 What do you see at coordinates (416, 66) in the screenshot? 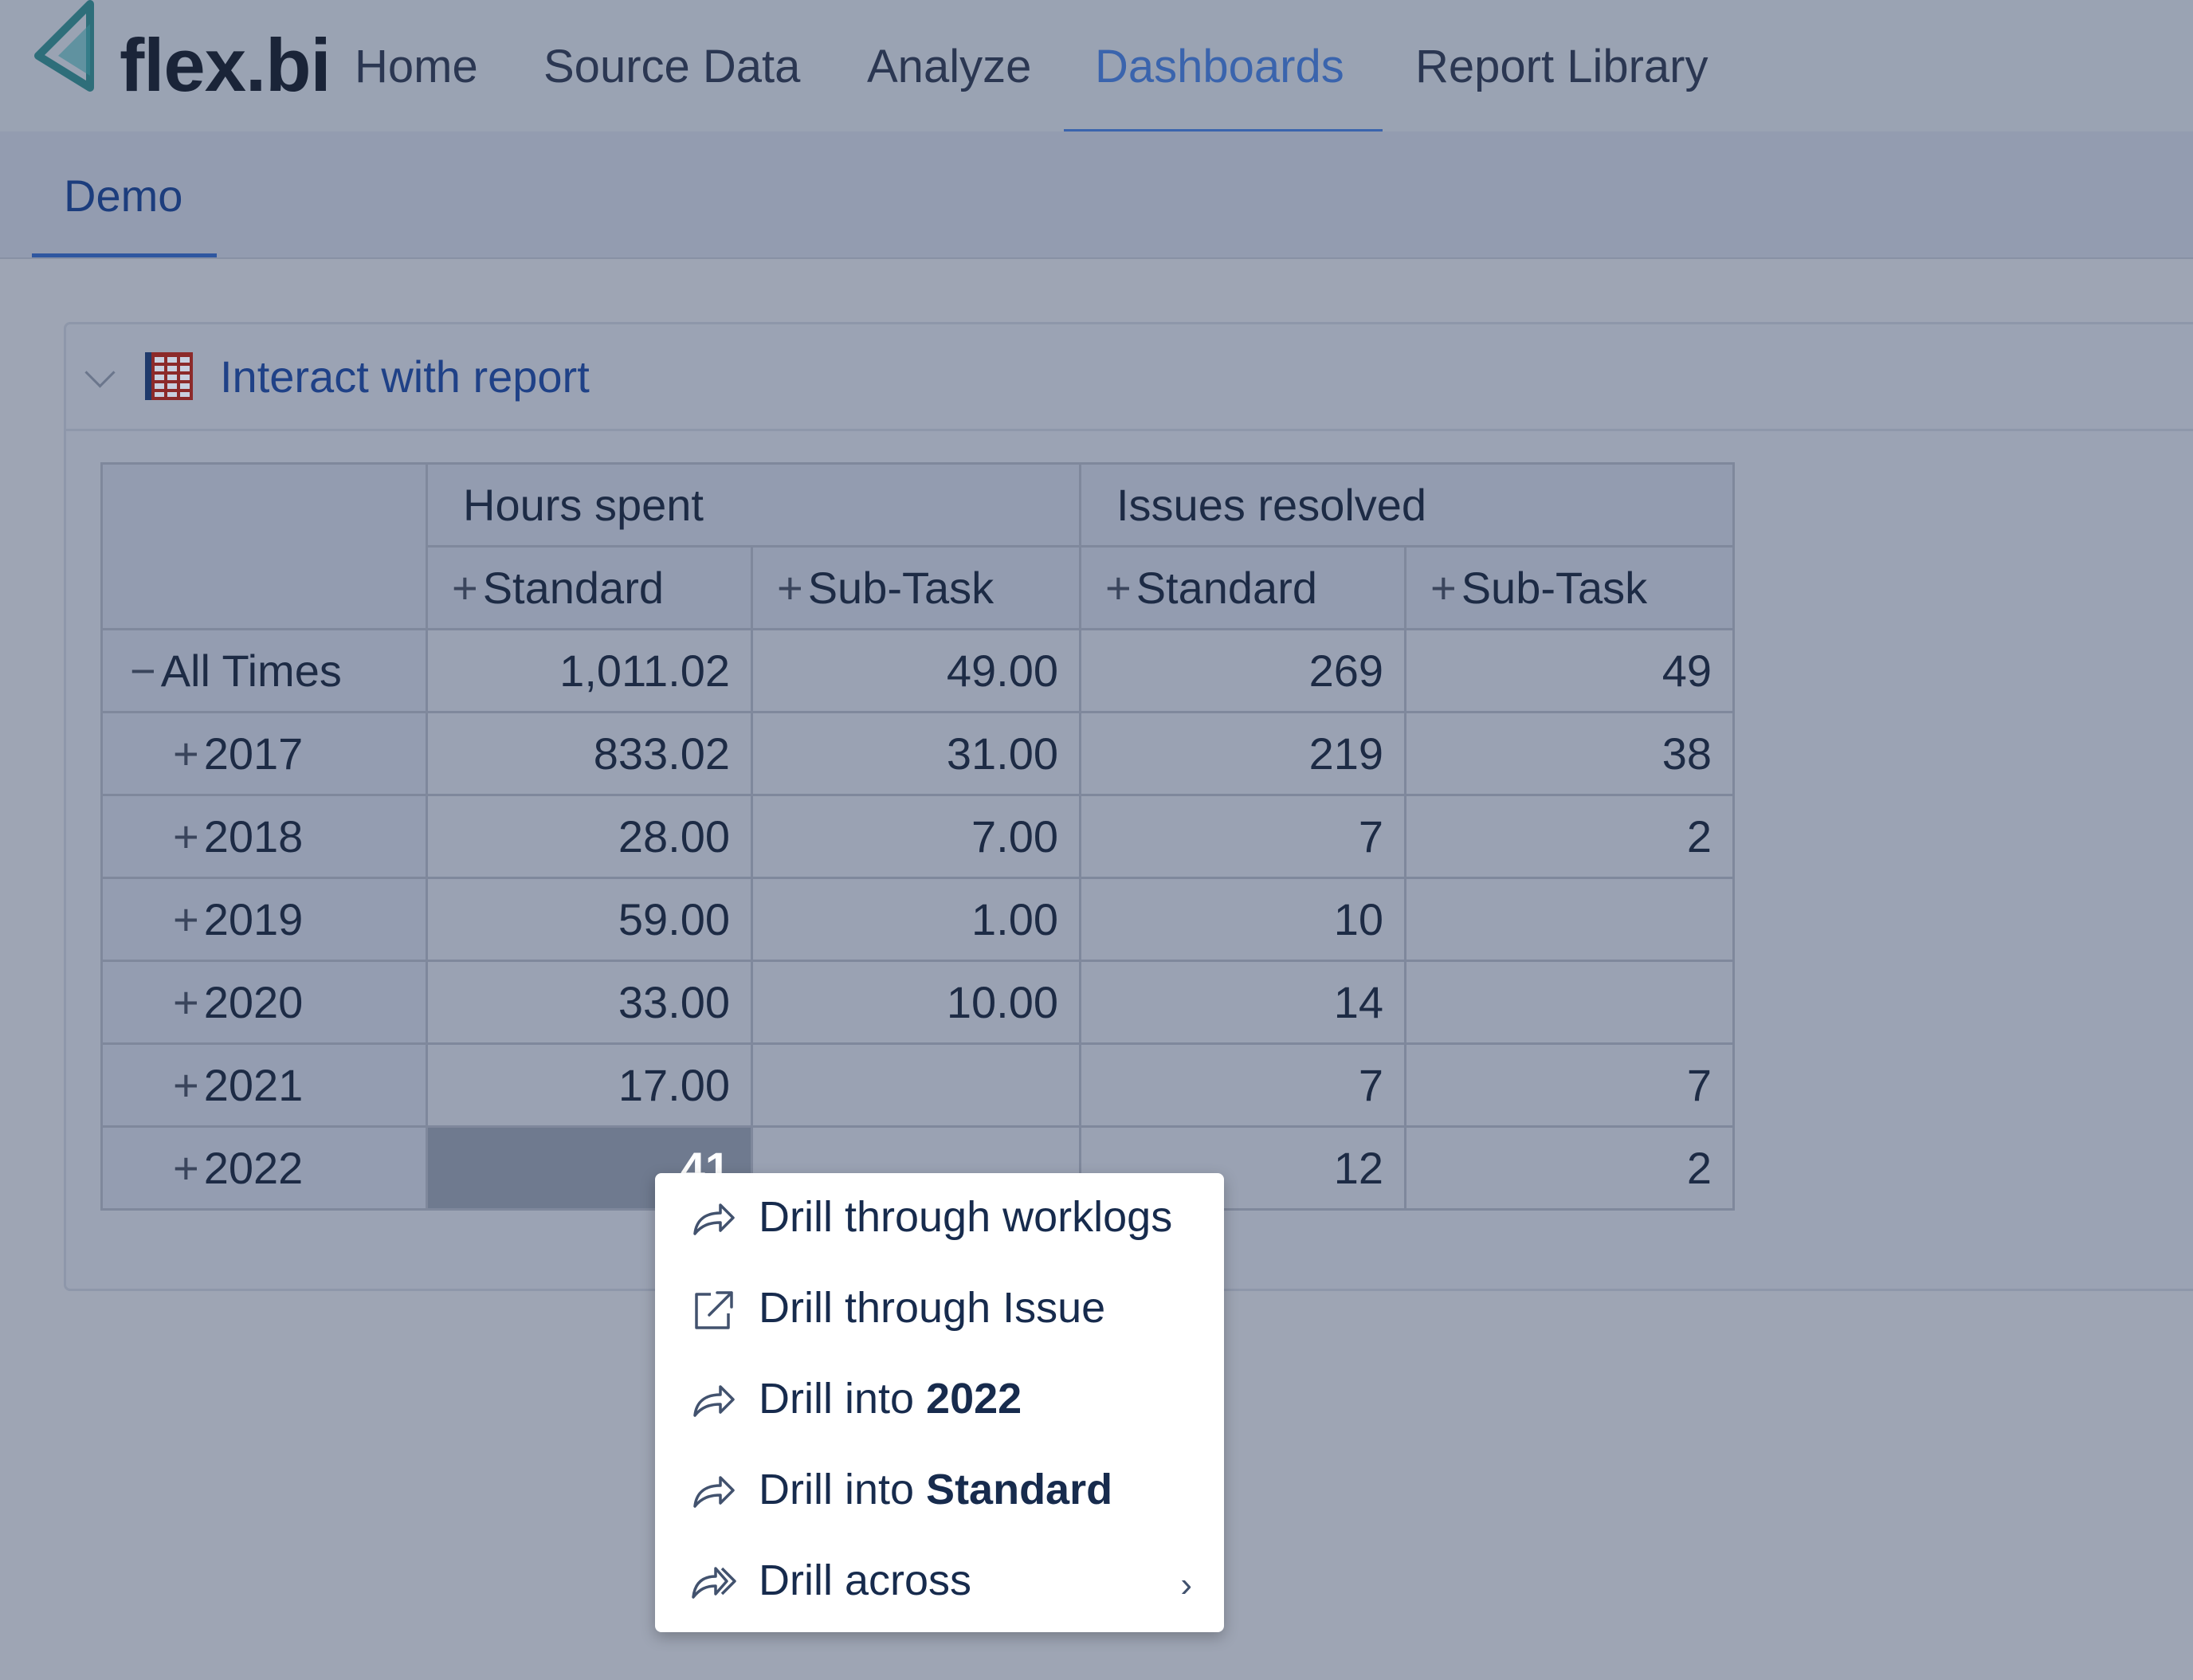
I see `nav-home: Home` at bounding box center [416, 66].